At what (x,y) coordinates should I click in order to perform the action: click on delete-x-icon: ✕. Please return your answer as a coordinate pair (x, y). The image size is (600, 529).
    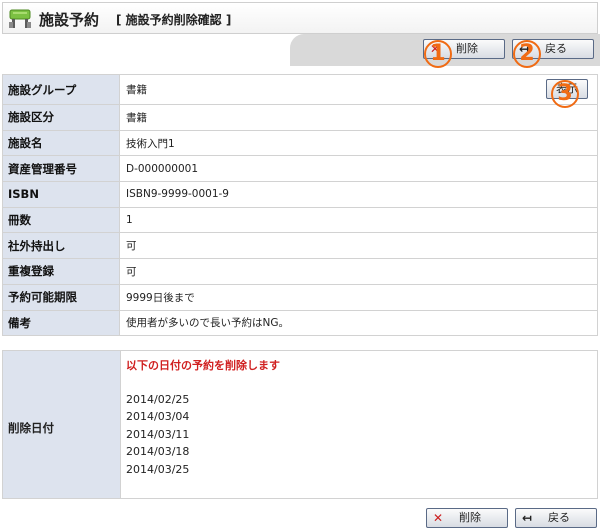
    Looking at the image, I should click on (438, 518).